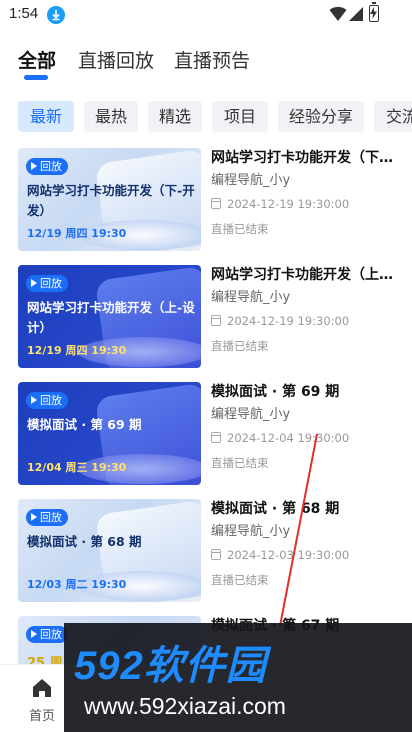  Describe the element at coordinates (56, 15) in the screenshot. I see `download-icon` at that location.